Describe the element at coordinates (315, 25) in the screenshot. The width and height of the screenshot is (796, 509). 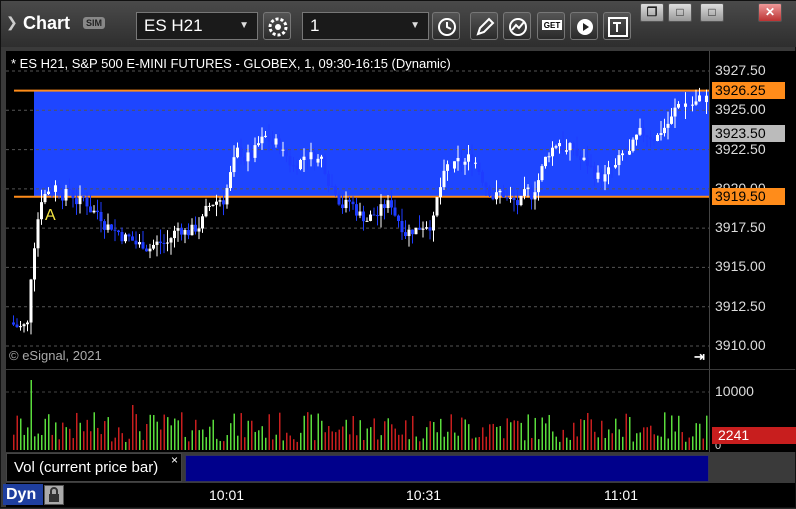
I see `interval-value: 1` at that location.